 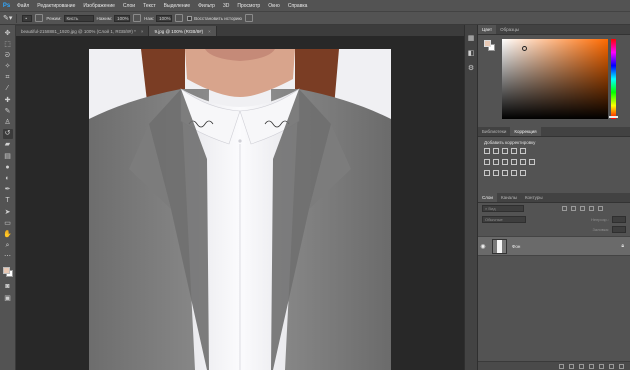 What do you see at coordinates (99, 6) in the screenshot?
I see `menu-image: Изображение` at bounding box center [99, 6].